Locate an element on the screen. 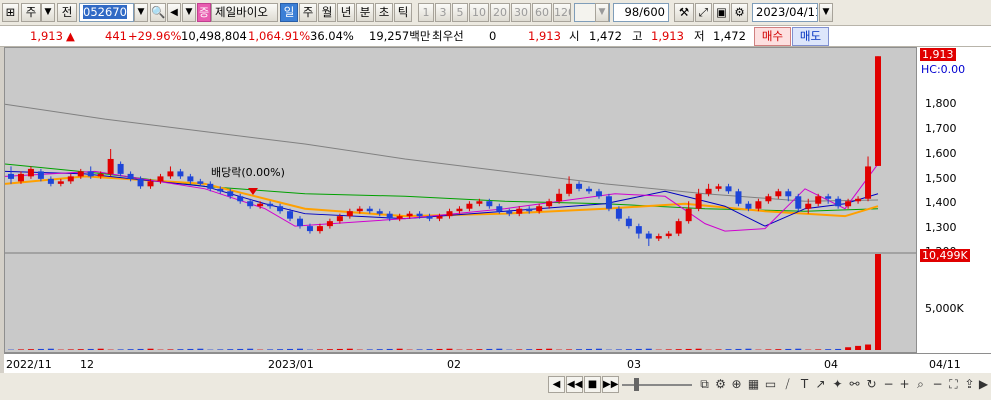 This screenshot has height=400, width=991. interval-120-button: 120 is located at coordinates (562, 12).